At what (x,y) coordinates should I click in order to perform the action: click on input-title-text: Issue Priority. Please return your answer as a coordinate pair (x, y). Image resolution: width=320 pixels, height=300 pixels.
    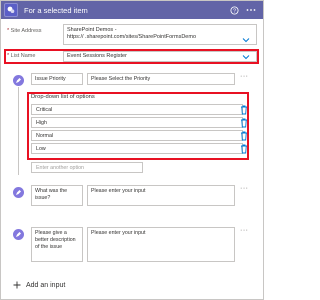
    Looking at the image, I should click on (50, 79).